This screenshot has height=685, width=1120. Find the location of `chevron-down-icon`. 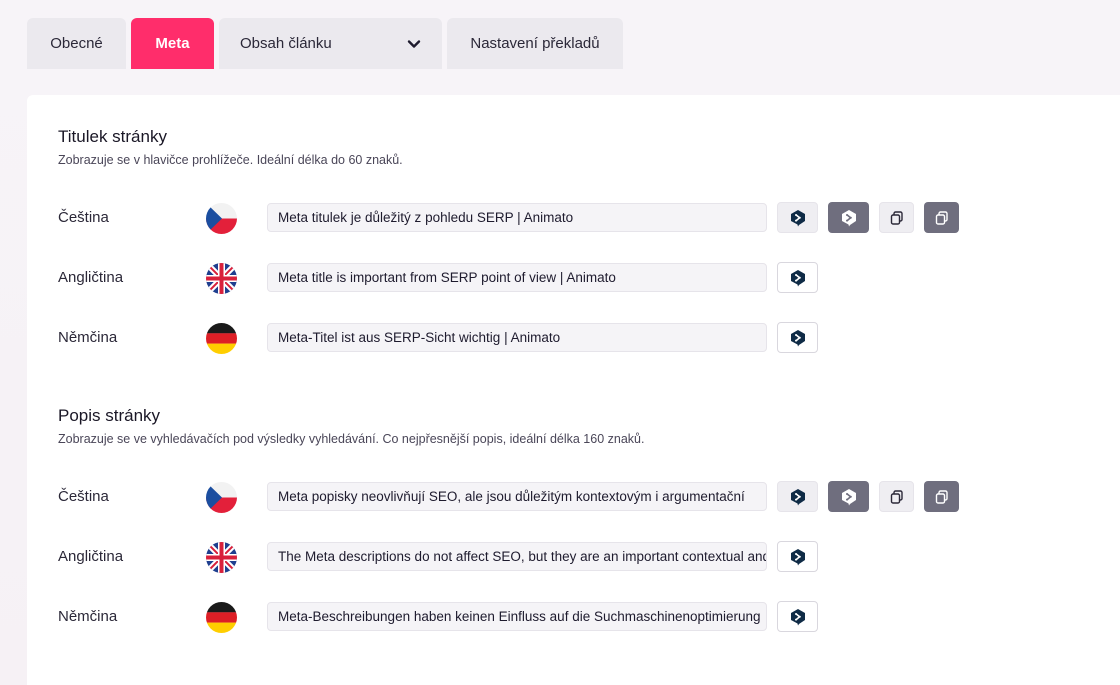

chevron-down-icon is located at coordinates (414, 44).